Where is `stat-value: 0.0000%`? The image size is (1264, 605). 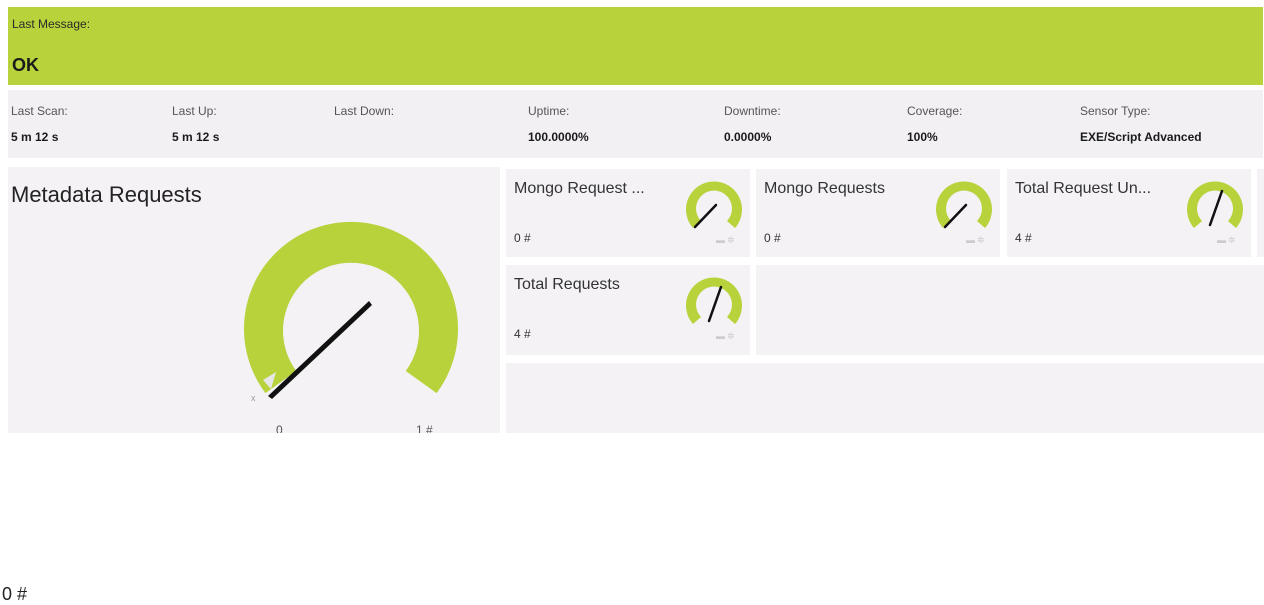 stat-value: 0.0000% is located at coordinates (748, 137).